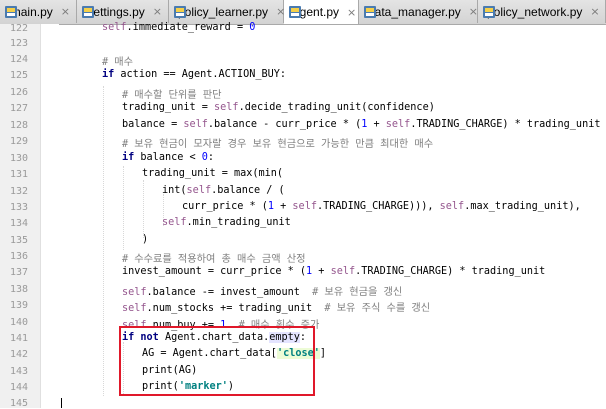 The height and width of the screenshot is (409, 606). What do you see at coordinates (61, 403) in the screenshot?
I see `text-cursor` at bounding box center [61, 403].